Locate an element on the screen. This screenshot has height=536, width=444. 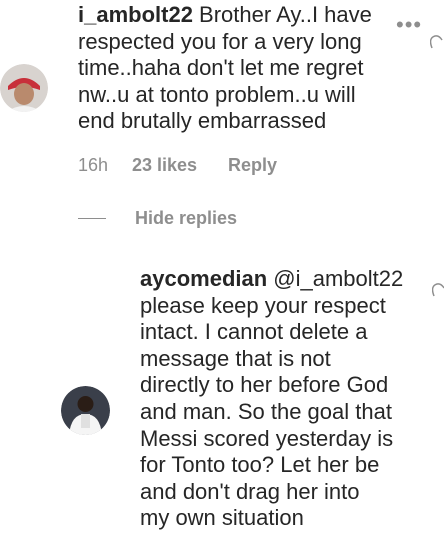
hide-replies-button: Hide replies is located at coordinates (186, 218).